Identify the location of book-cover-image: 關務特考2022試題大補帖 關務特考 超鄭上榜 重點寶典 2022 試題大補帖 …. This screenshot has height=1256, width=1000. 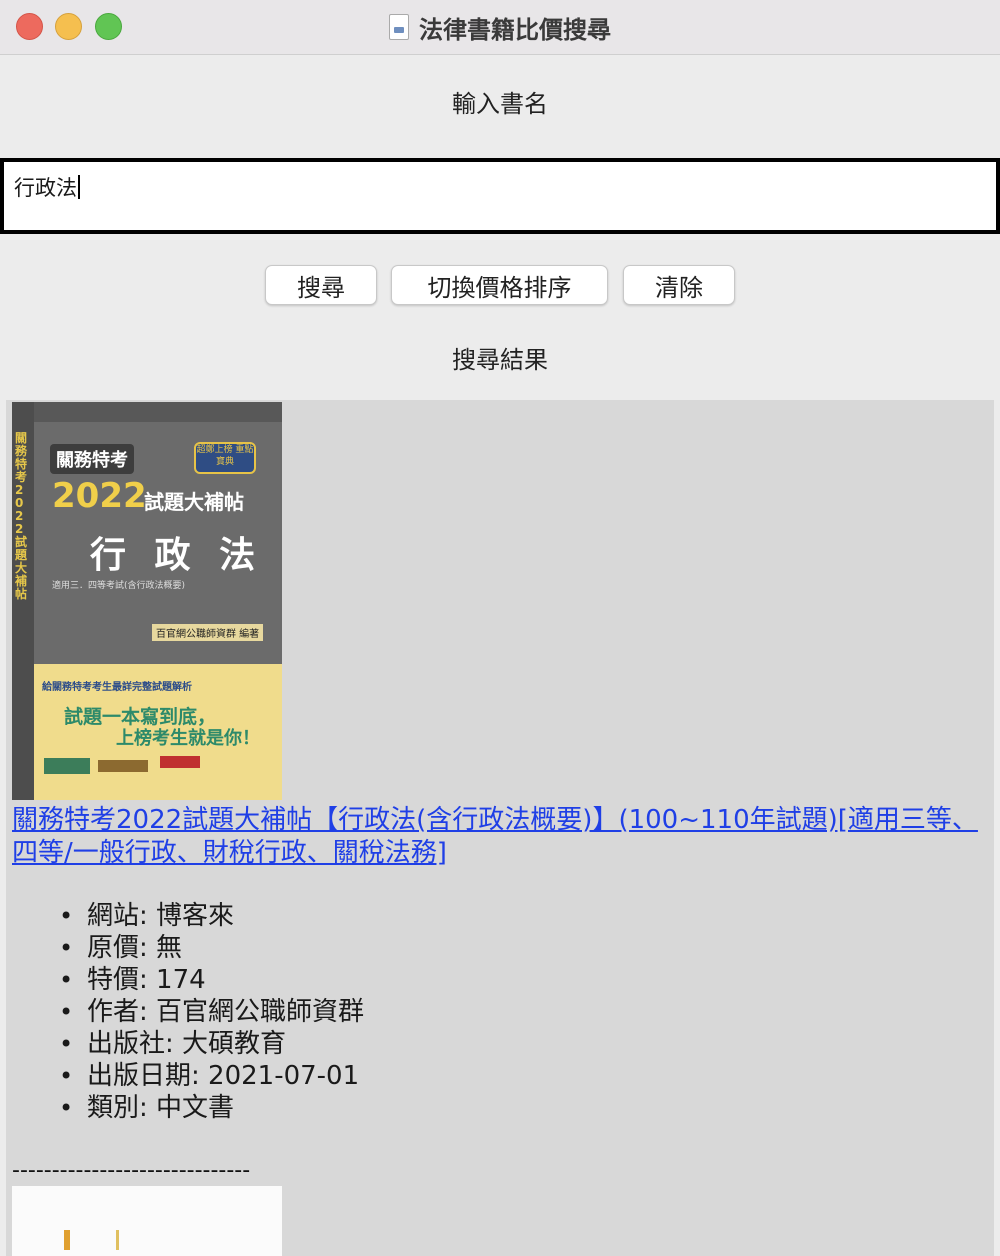
(147, 601).